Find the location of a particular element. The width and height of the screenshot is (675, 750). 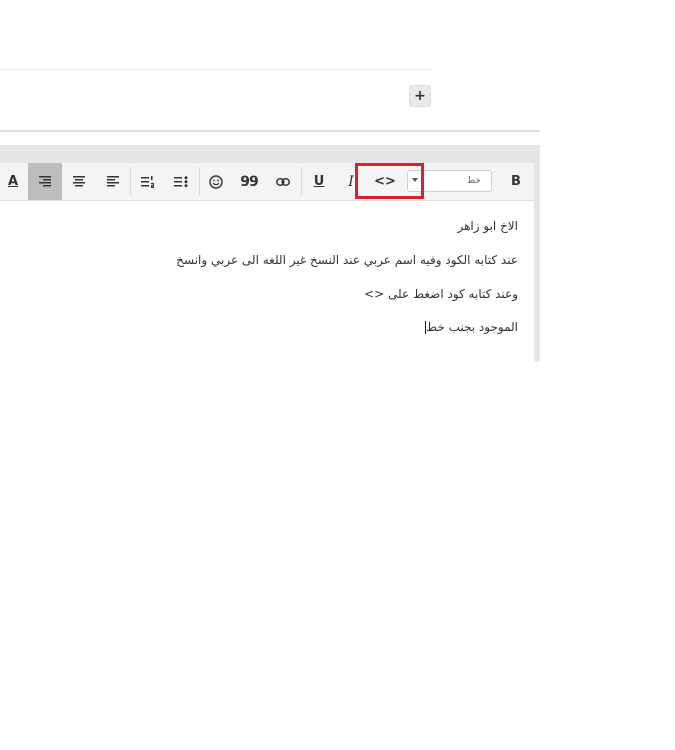

align-right-icon is located at coordinates (45, 181).